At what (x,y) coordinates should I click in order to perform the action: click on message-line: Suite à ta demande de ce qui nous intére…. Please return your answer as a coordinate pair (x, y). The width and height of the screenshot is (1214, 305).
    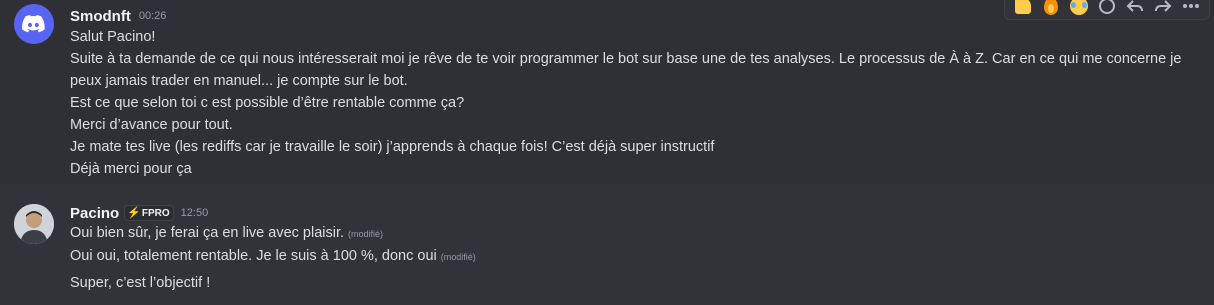
    Looking at the image, I should click on (626, 70).